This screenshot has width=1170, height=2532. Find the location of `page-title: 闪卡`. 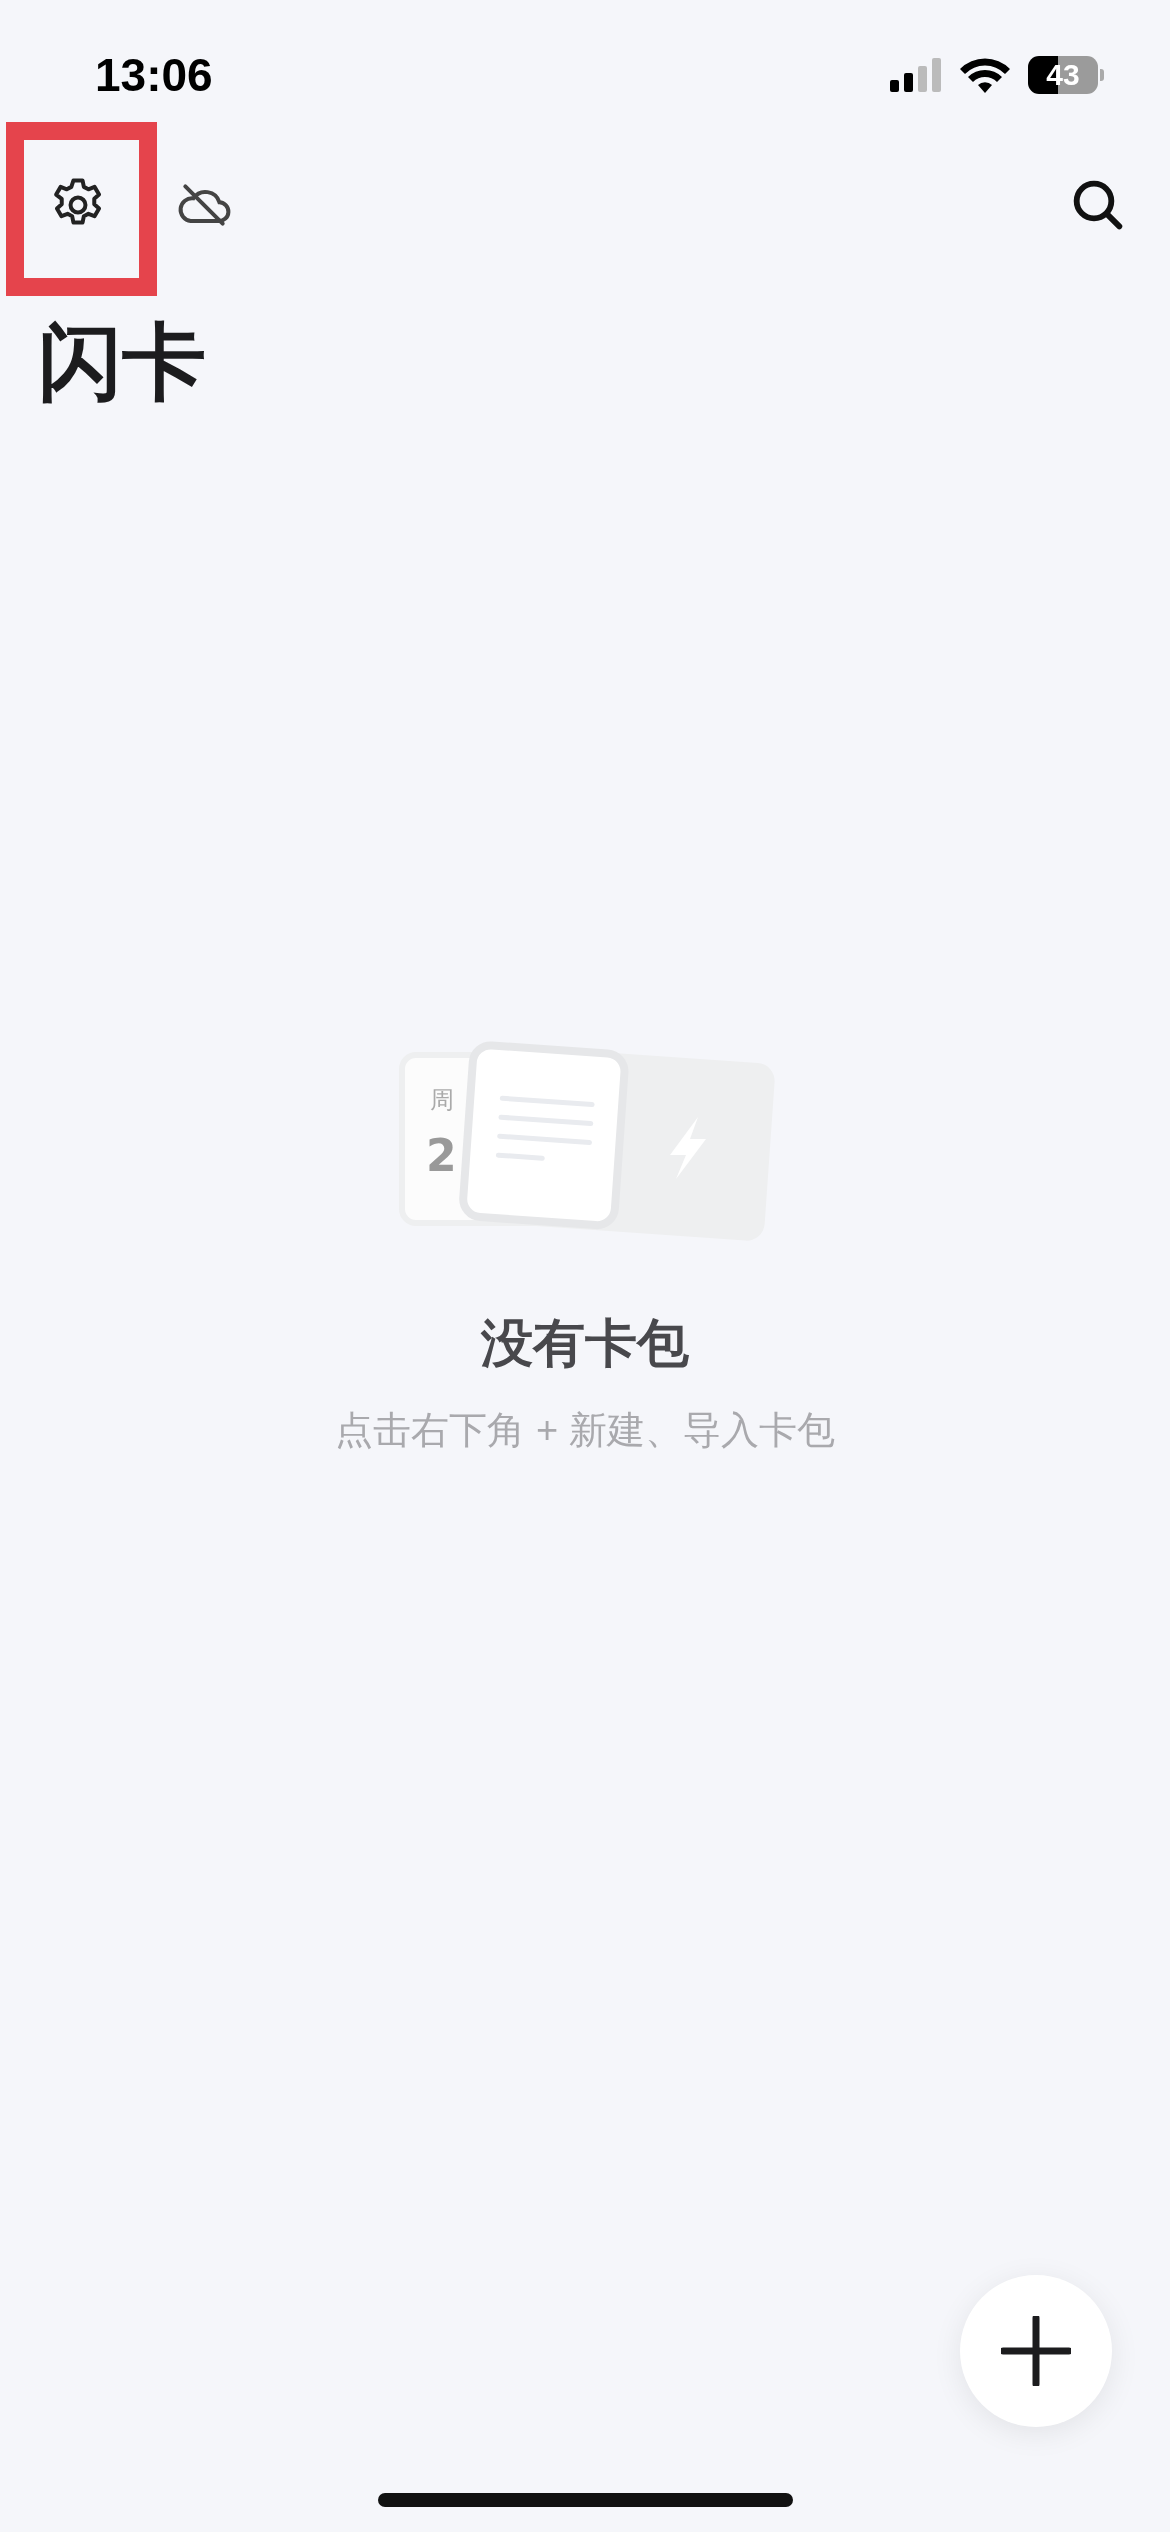

page-title: 闪卡 is located at coordinates (122, 362).